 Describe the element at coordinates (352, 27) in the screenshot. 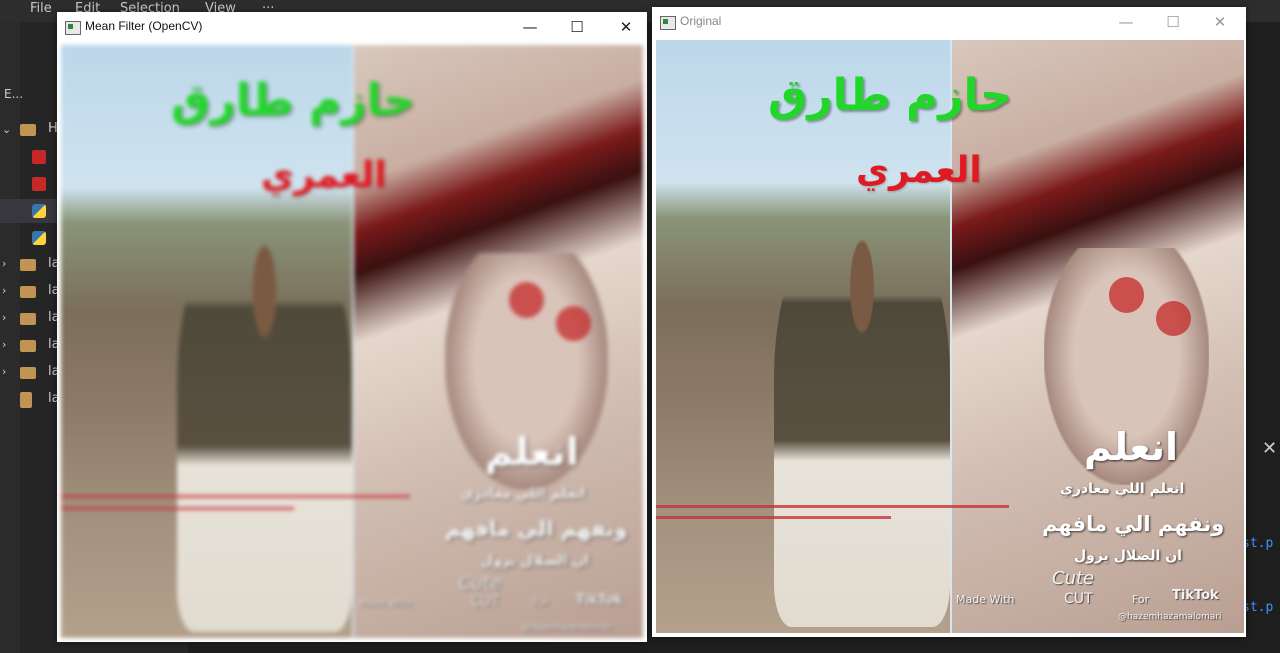

I see `window-titlebar: Mean Filter (OpenCV) — ☐ ✕` at that location.